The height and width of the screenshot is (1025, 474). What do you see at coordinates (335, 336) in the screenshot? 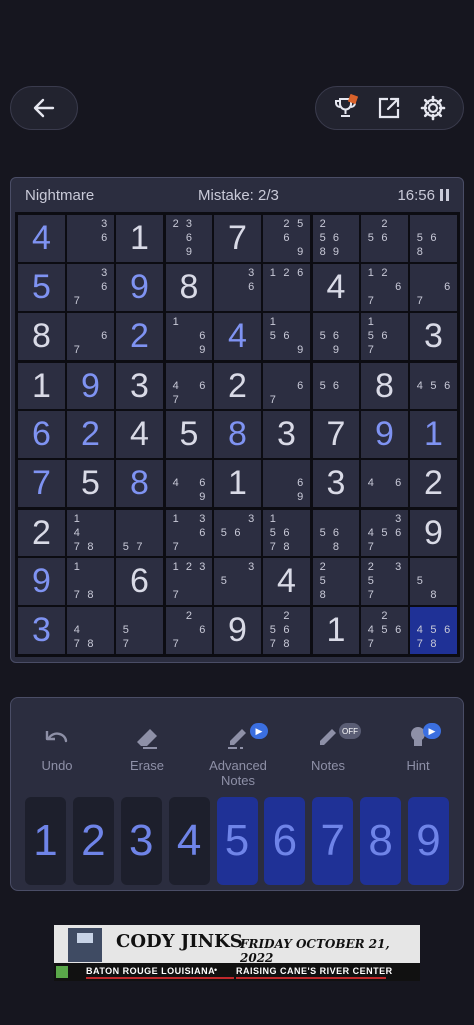
I see `grid-cell: 56 9` at bounding box center [335, 336].